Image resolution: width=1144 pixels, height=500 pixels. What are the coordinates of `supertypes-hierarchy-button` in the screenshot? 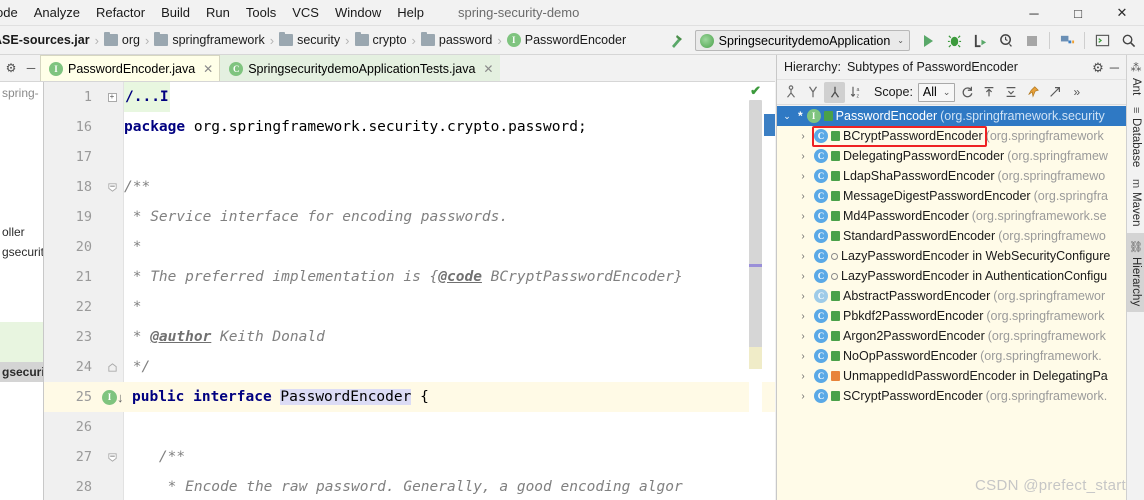 It's located at (812, 92).